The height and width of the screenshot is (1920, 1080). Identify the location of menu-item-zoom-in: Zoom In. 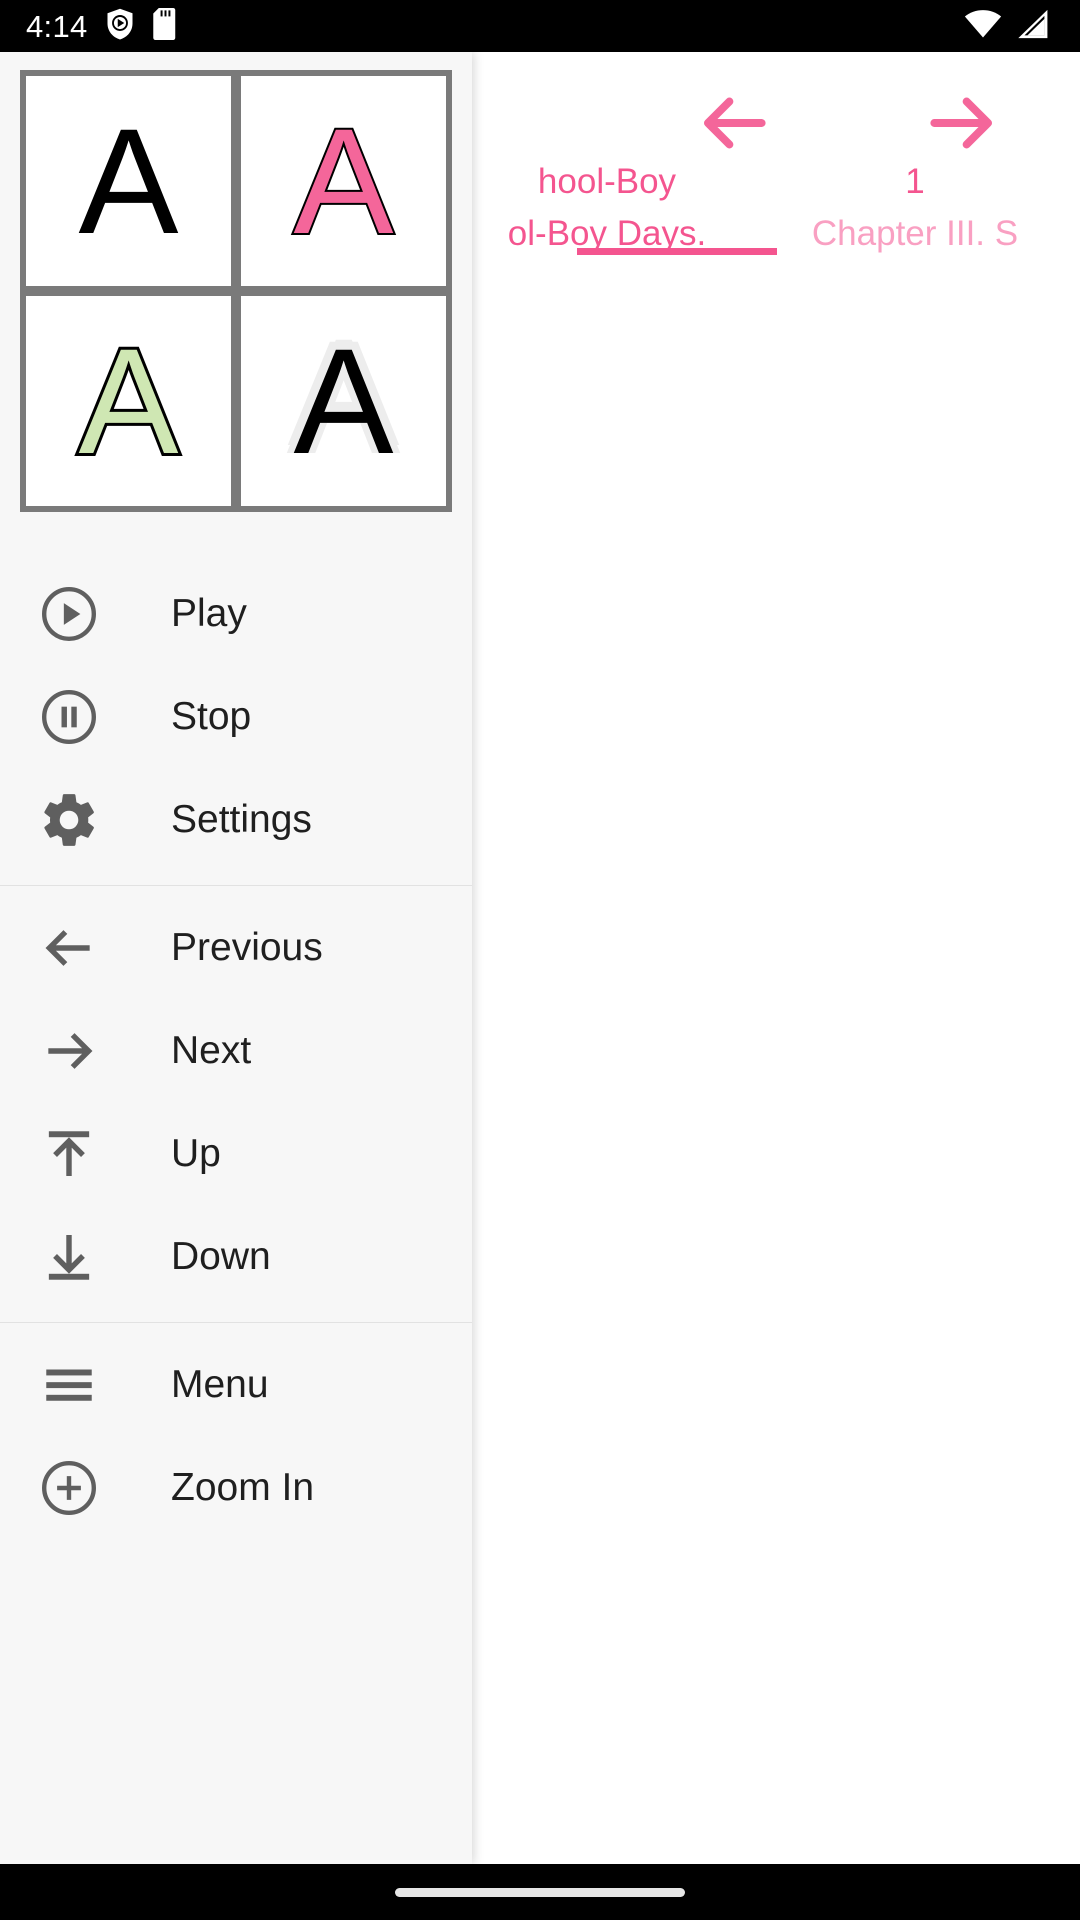
(236, 1487).